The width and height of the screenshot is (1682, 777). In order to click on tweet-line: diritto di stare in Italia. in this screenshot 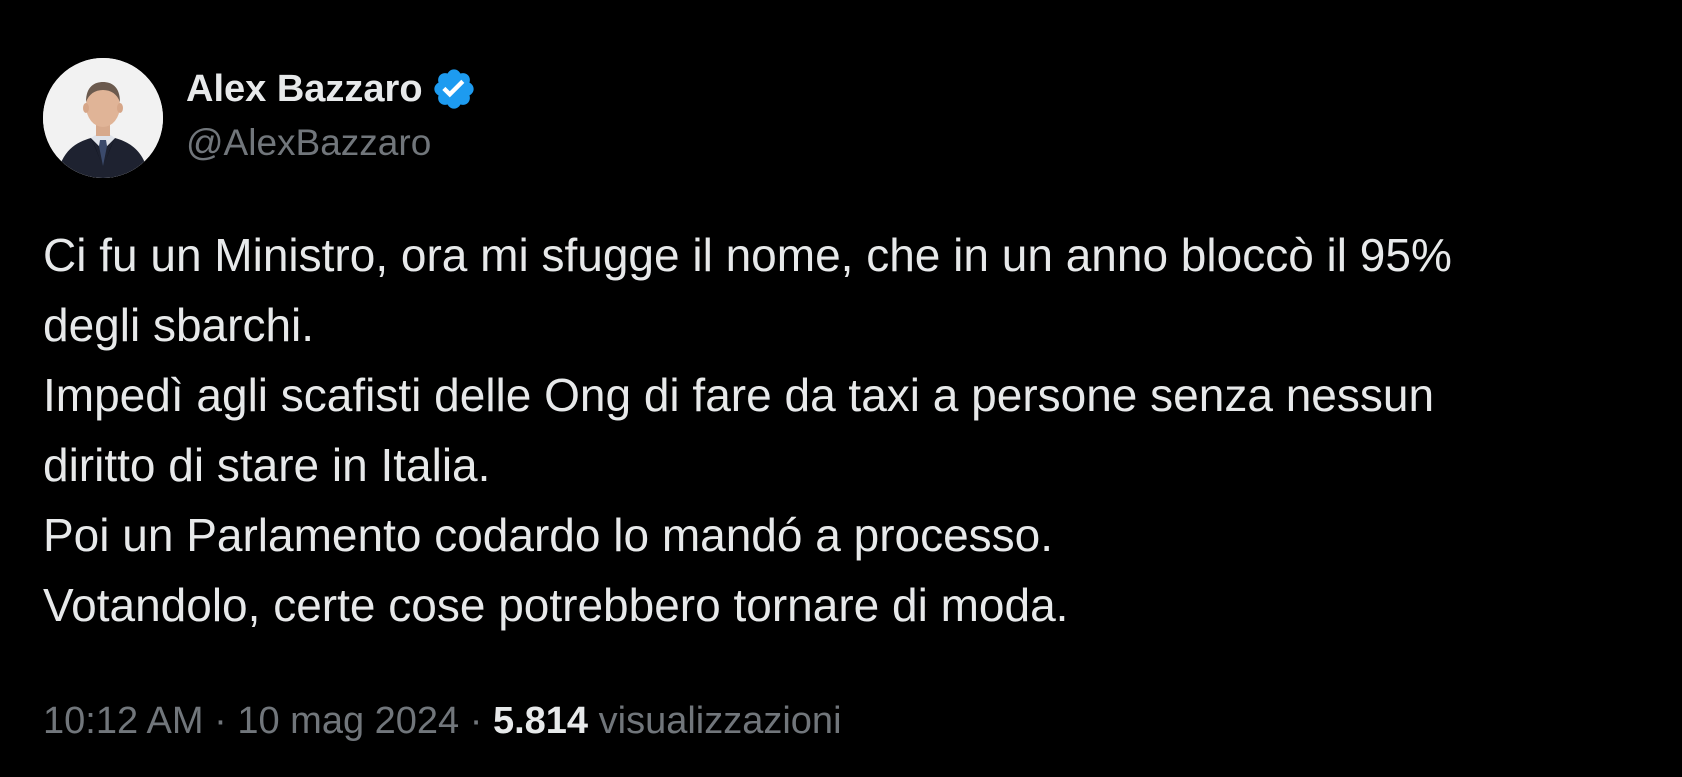, I will do `click(267, 465)`.